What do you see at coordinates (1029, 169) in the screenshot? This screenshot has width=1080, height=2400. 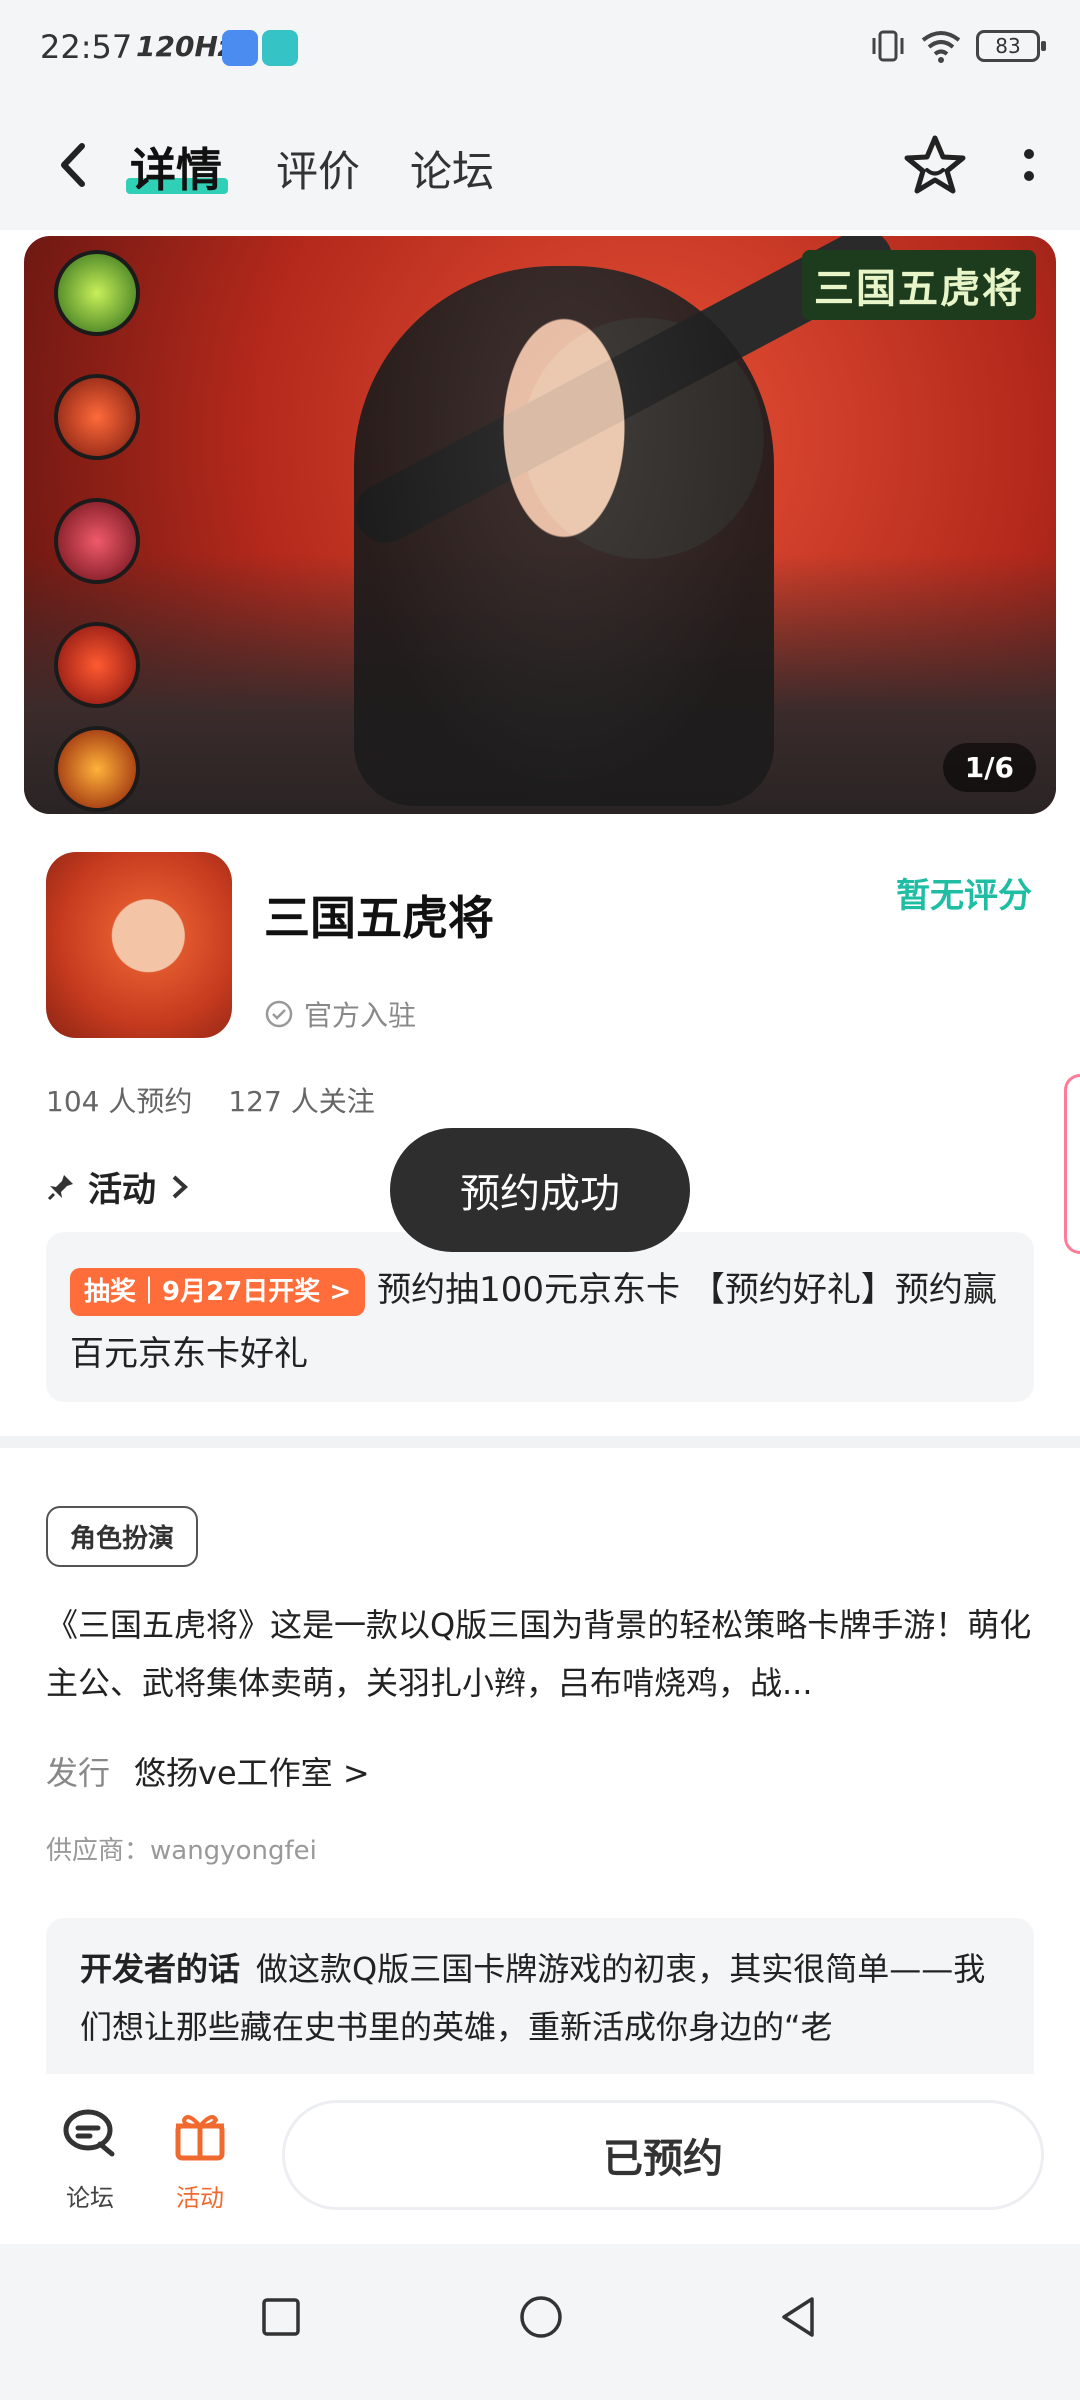 I see `more-options-icon` at bounding box center [1029, 169].